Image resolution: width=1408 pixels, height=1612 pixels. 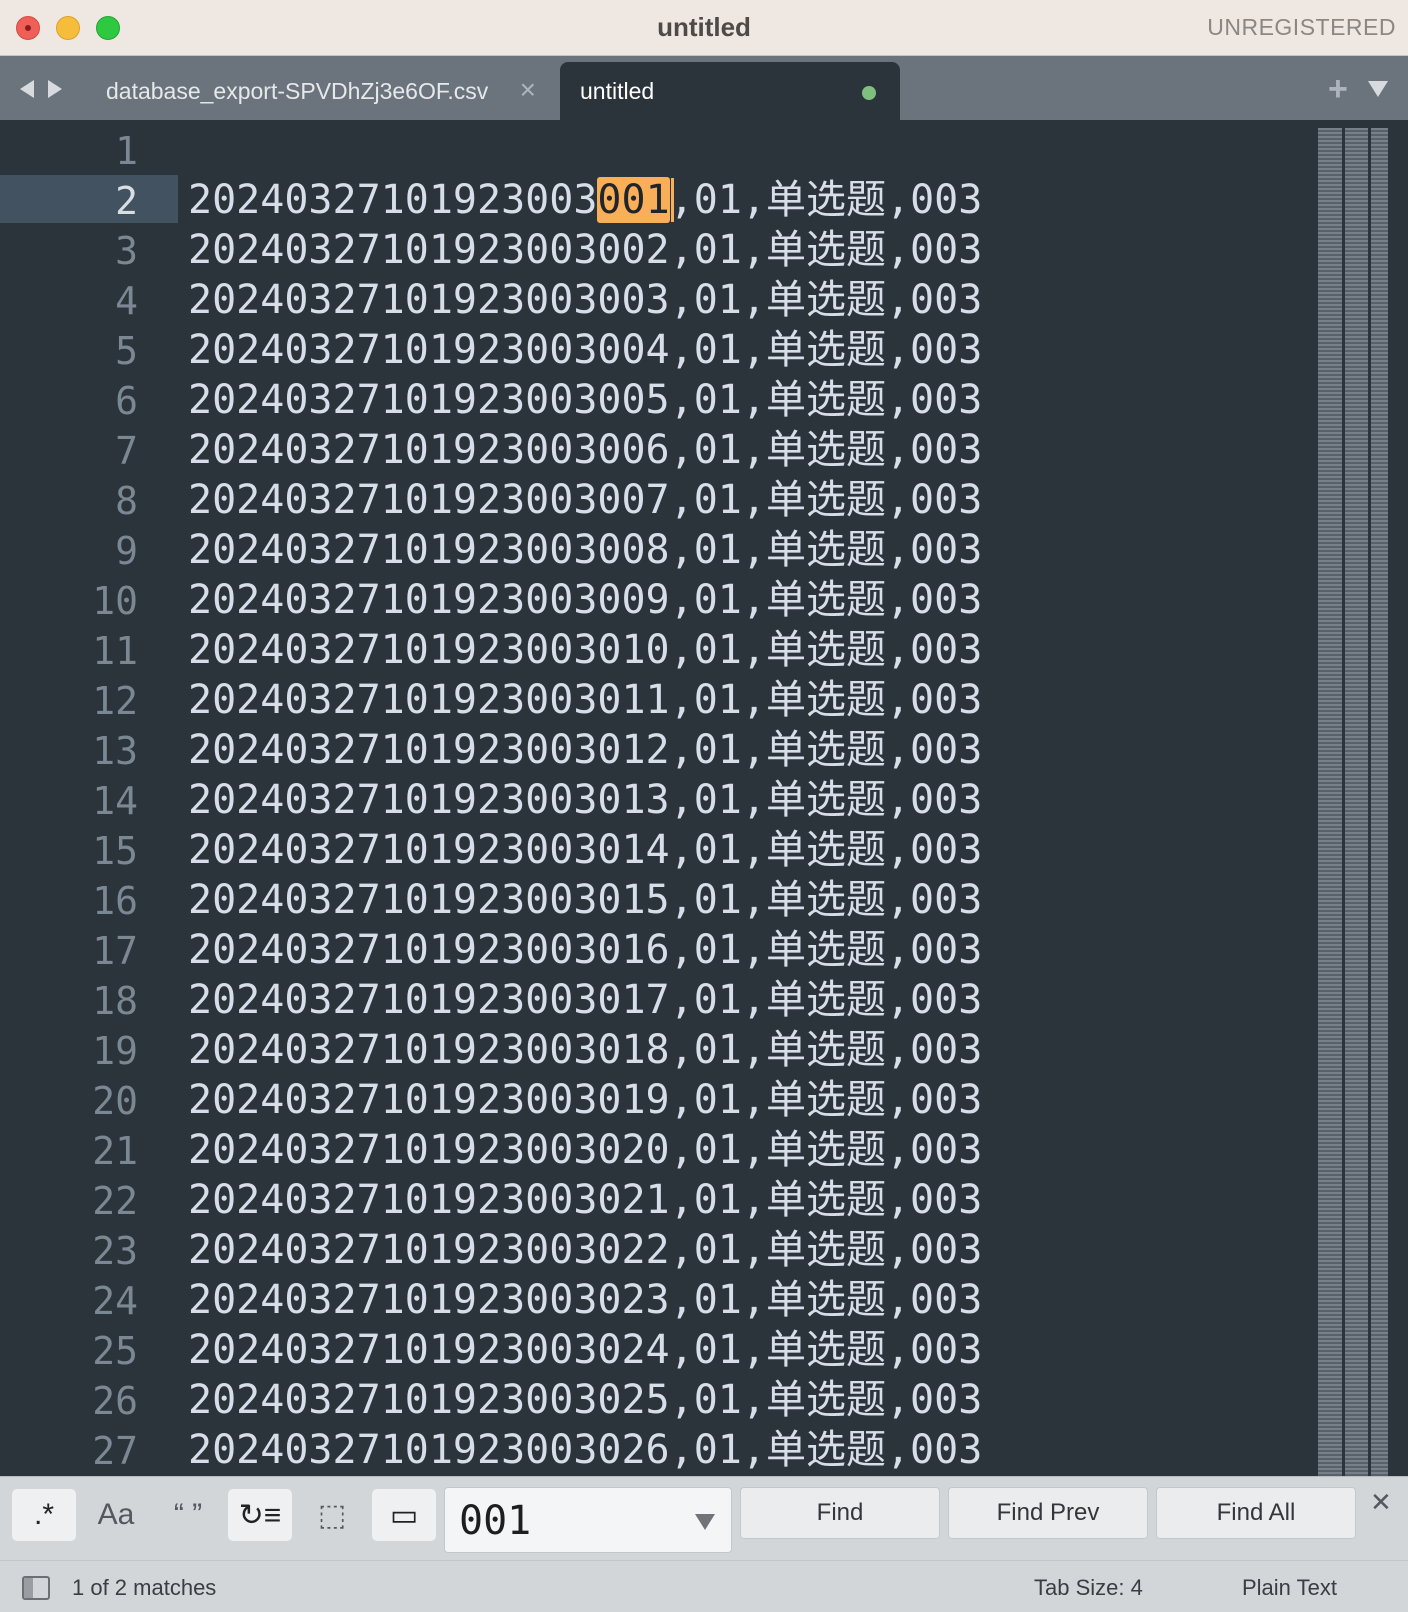 What do you see at coordinates (585, 500) in the screenshot?
I see `line-content: 20240327101923003007,01,单选题,003` at bounding box center [585, 500].